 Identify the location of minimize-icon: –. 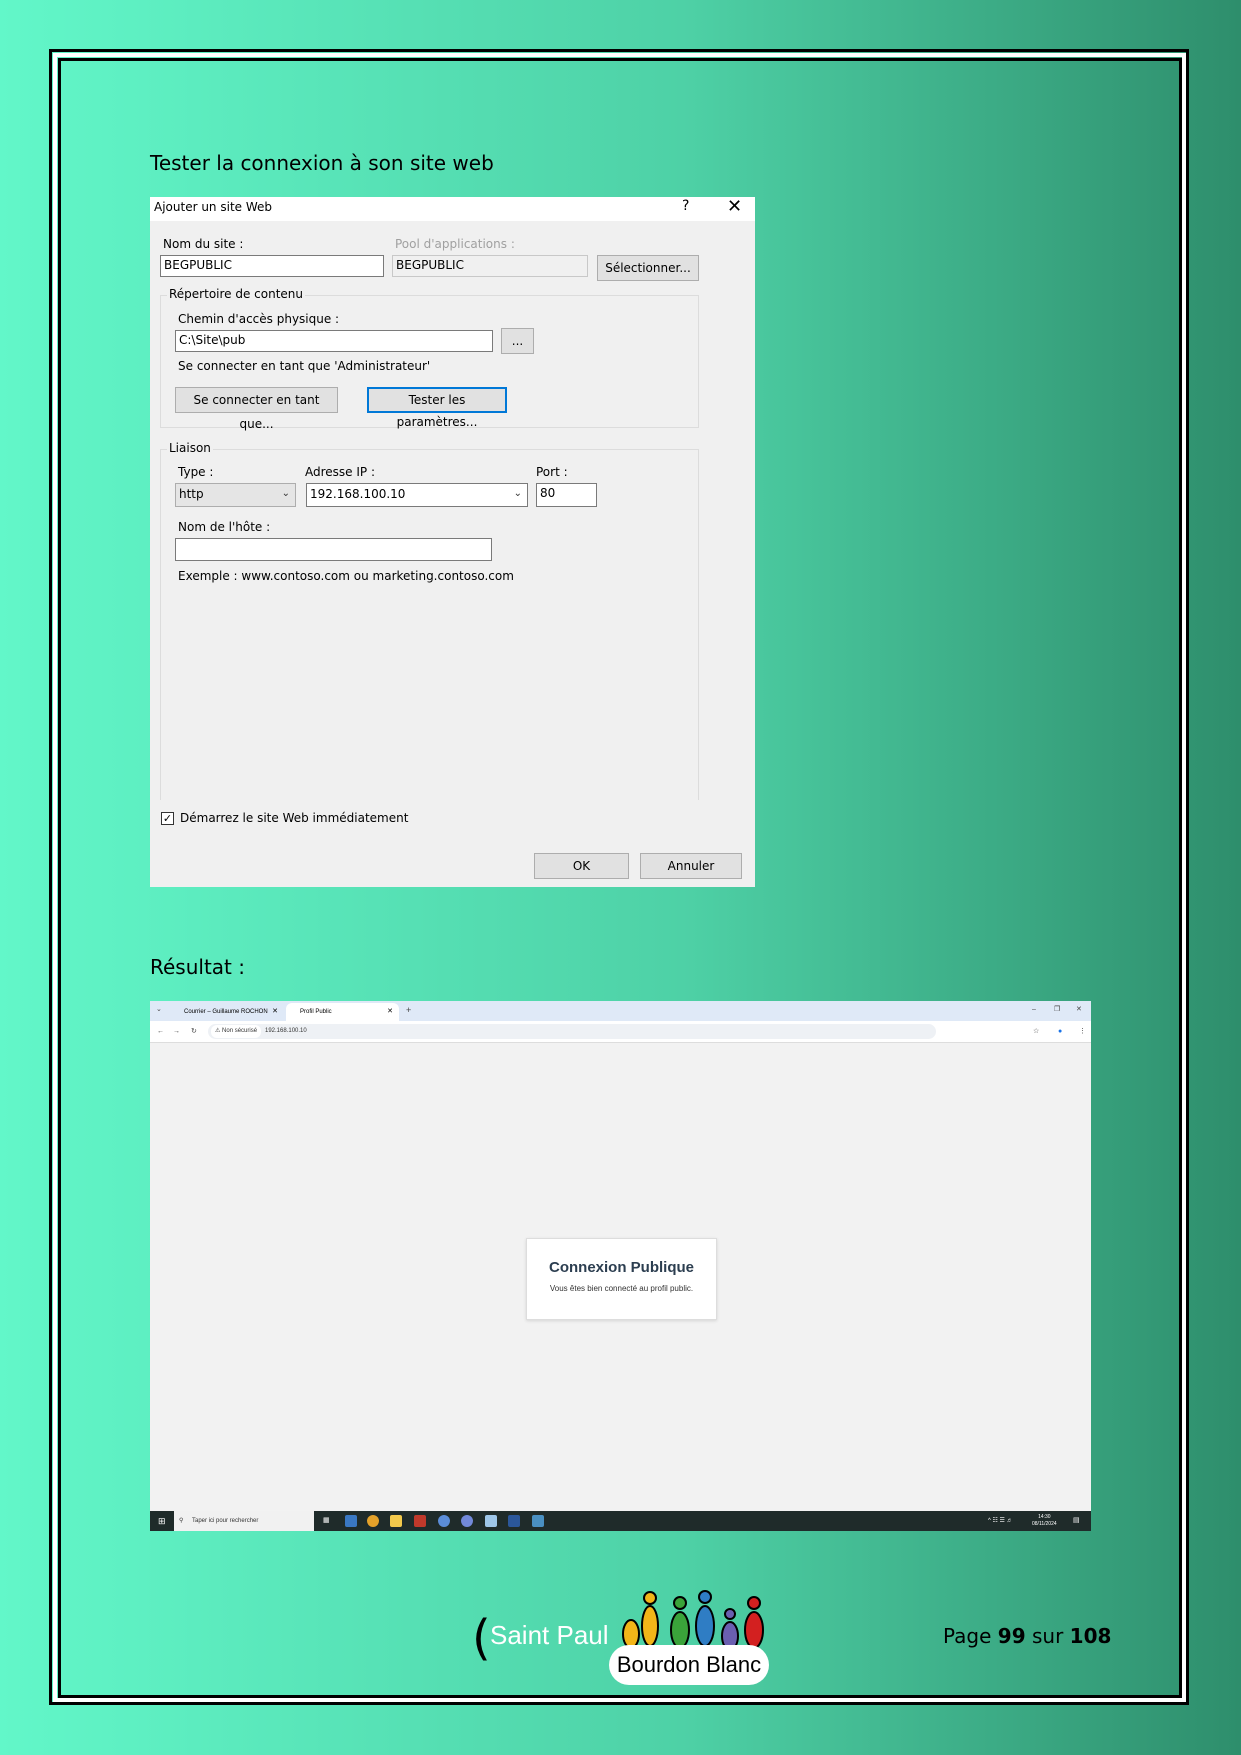
(1034, 1010).